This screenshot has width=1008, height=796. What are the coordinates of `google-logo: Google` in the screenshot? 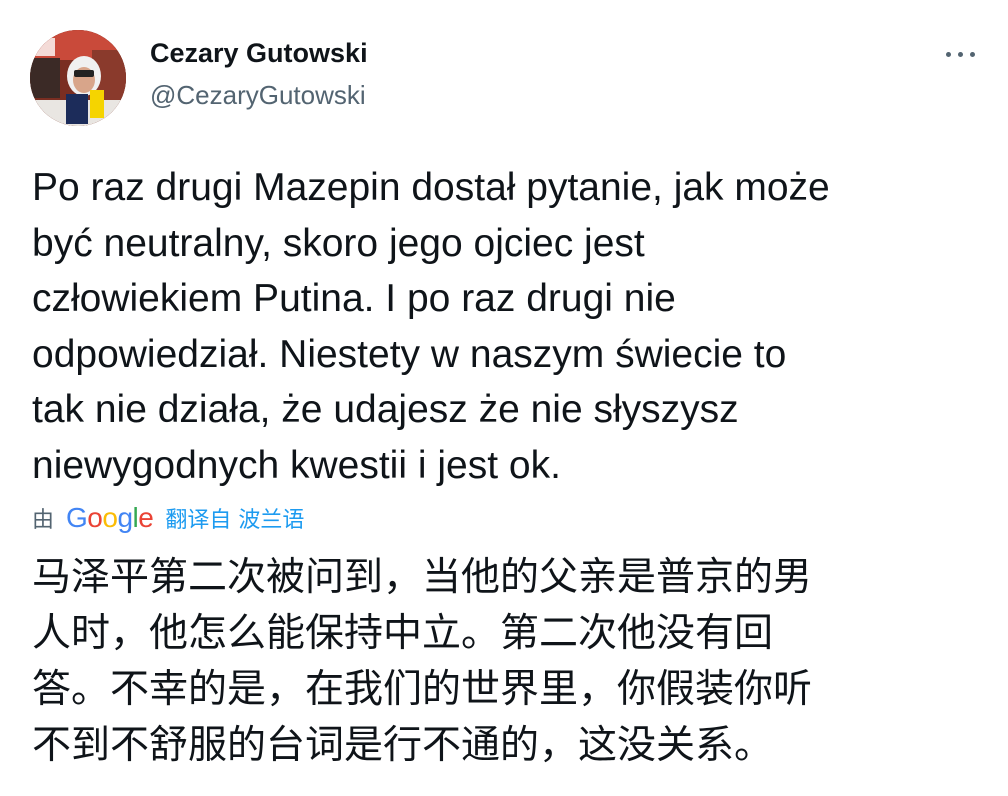 It's located at (110, 517).